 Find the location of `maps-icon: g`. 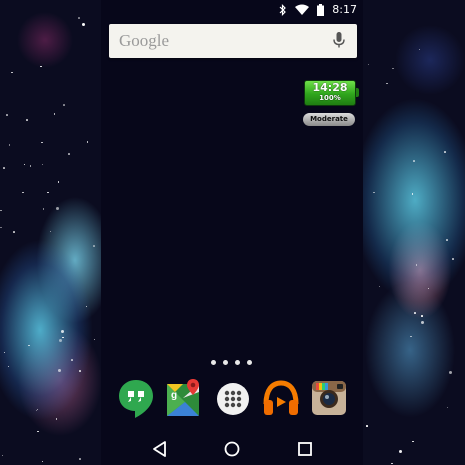

maps-icon: g is located at coordinates (183, 397).